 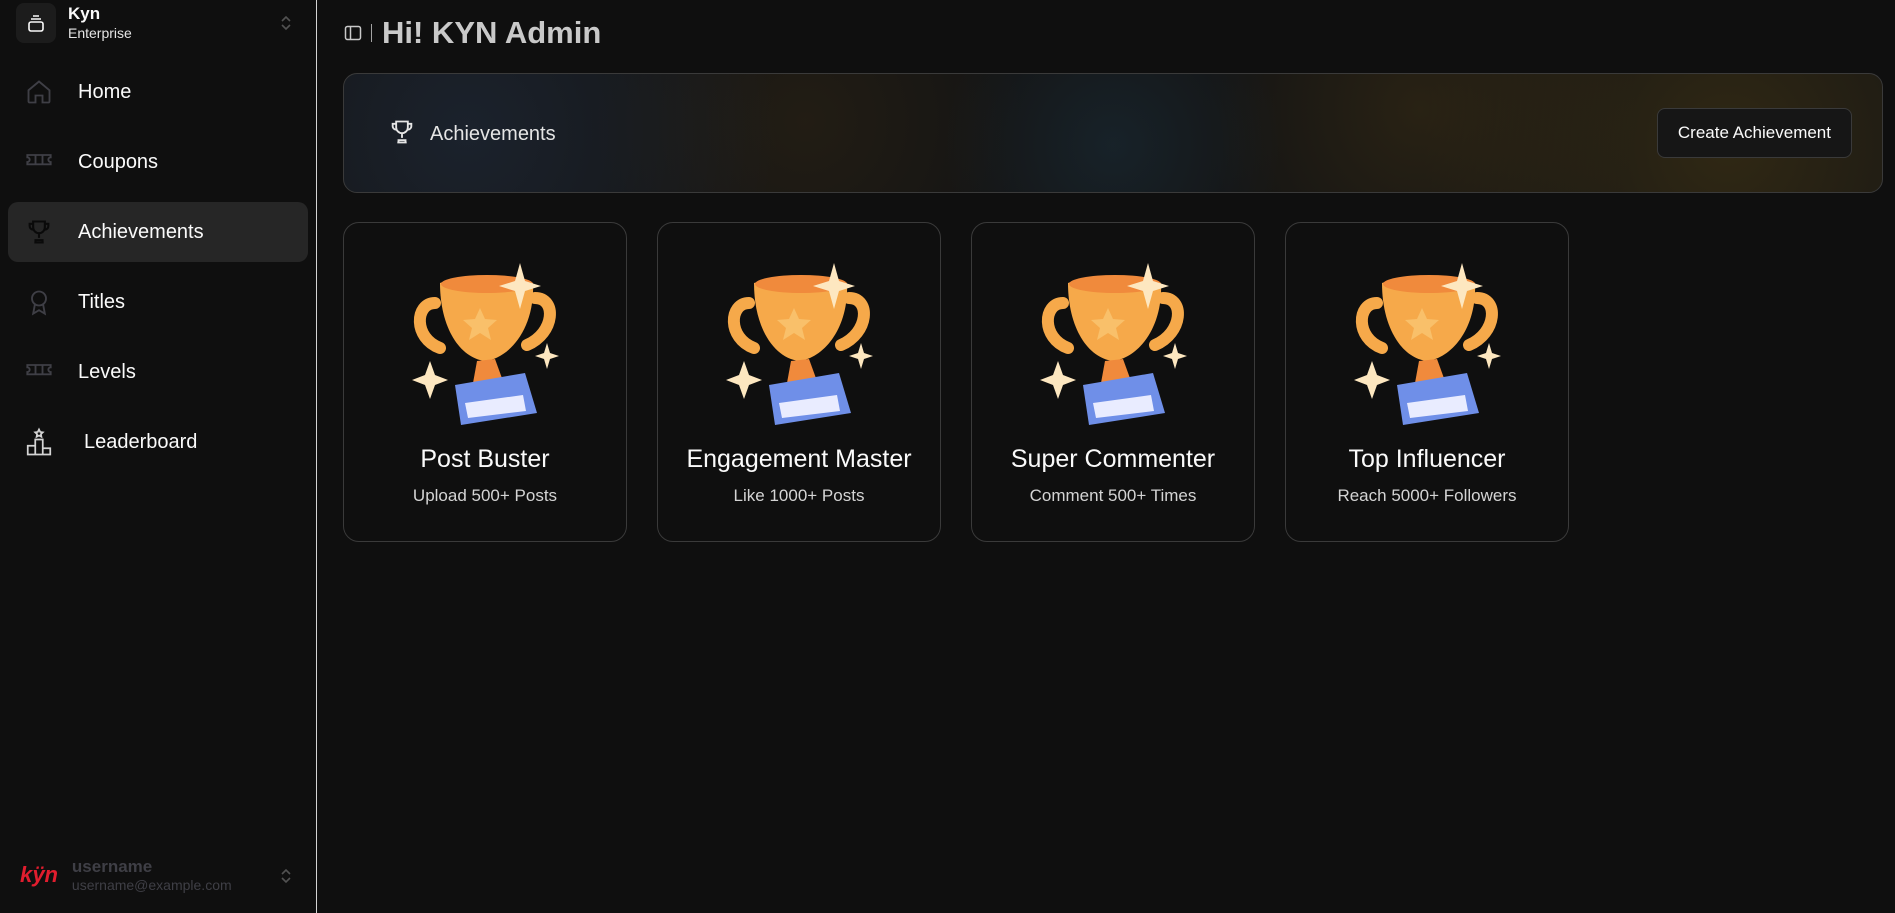 I want to click on sidebar-item-label: Achievements, so click(x=141, y=231).